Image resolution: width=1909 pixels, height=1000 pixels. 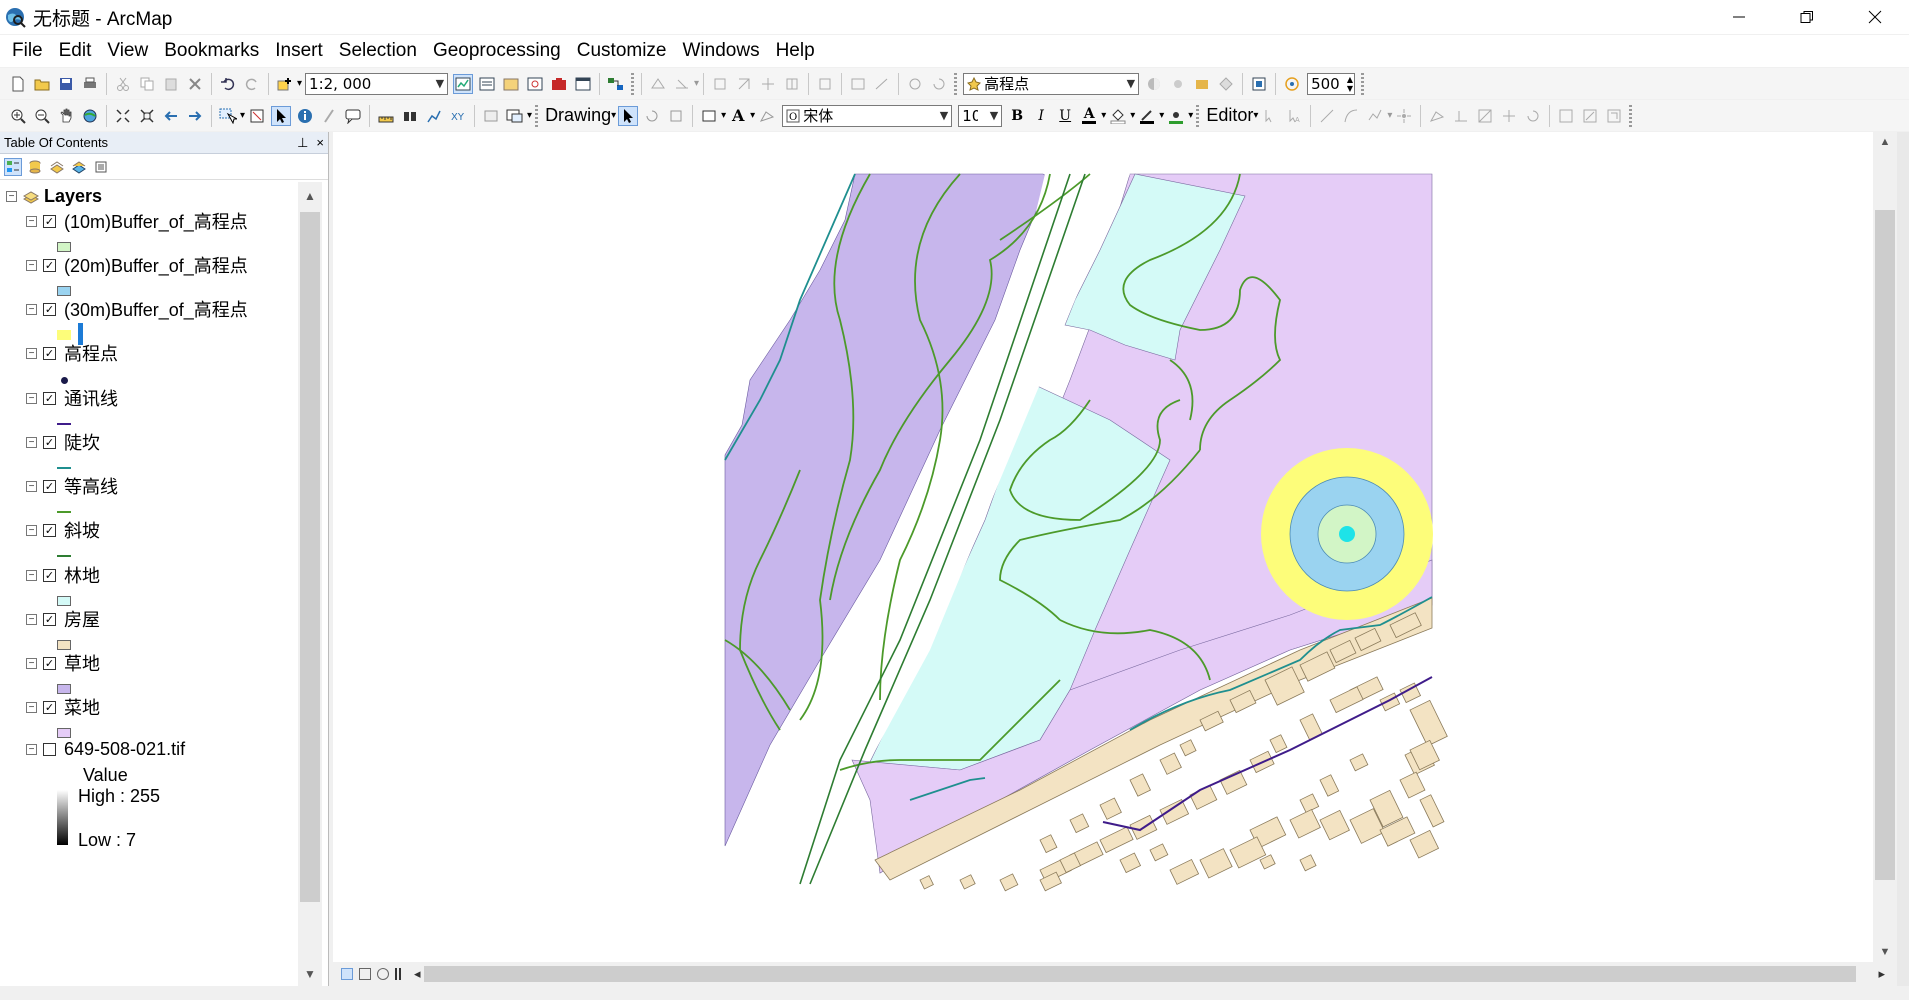 I want to click on pan-icon, so click(x=66, y=116).